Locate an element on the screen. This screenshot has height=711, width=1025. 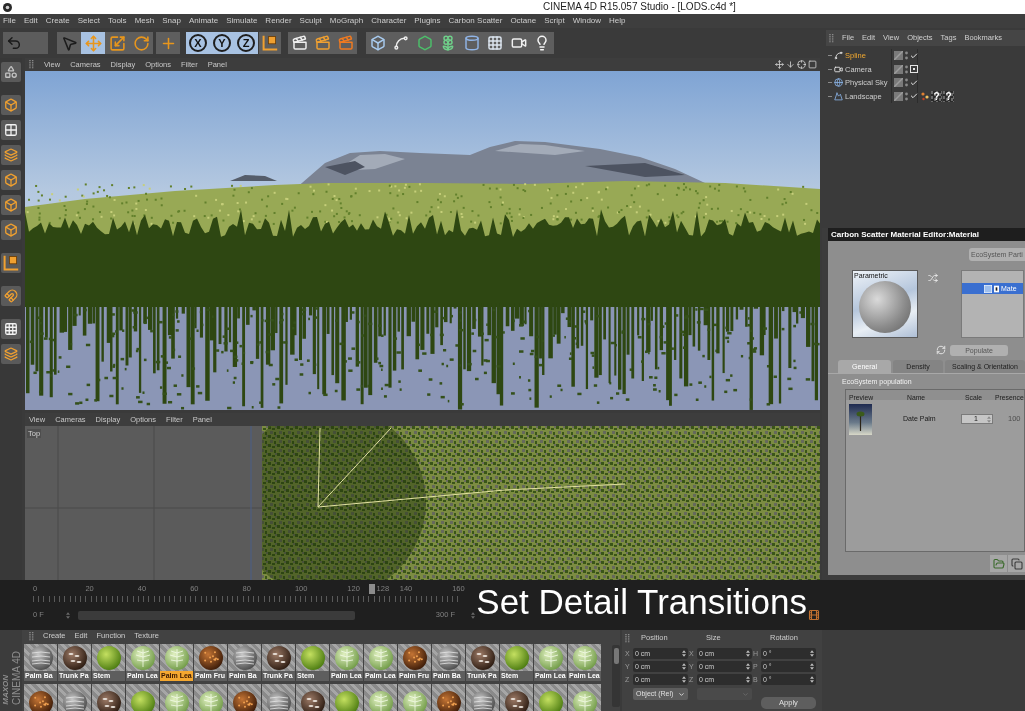
menu-item: Render is located at coordinates (278, 21).